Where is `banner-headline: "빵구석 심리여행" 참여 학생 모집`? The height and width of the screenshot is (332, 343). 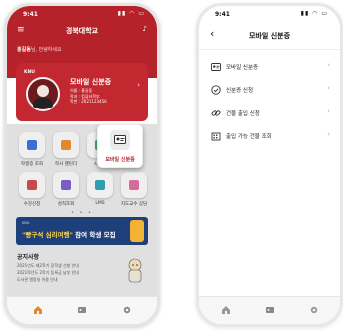 banner-headline: "빵구석 심리여행" 참여 학생 모집 is located at coordinates (69, 234).